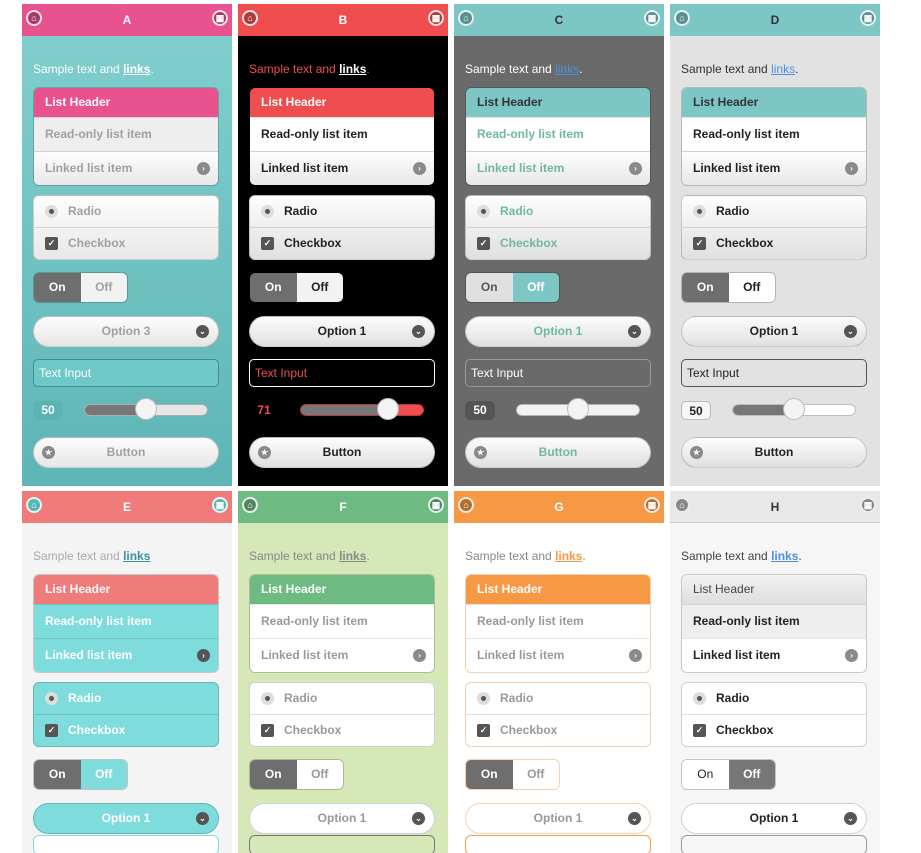 The height and width of the screenshot is (853, 921). Describe the element at coordinates (362, 410) in the screenshot. I see `slider-track` at that location.